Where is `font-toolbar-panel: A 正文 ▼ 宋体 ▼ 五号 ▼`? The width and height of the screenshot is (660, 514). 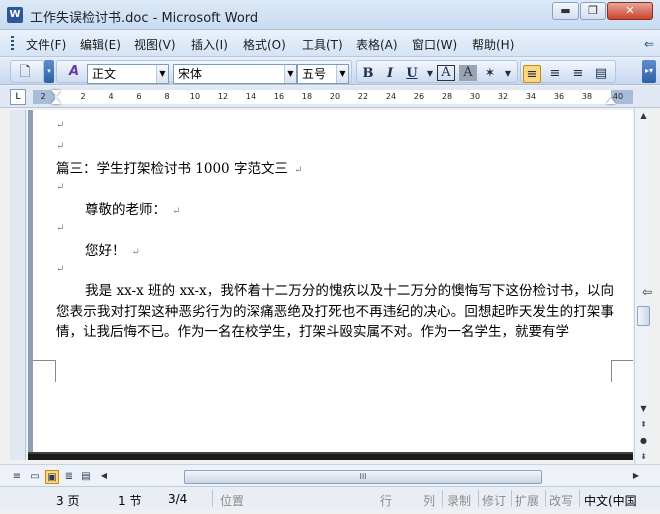
font-toolbar-panel: A 正文 ▼ 宋体 ▼ 五号 ▼ is located at coordinates (204, 72).